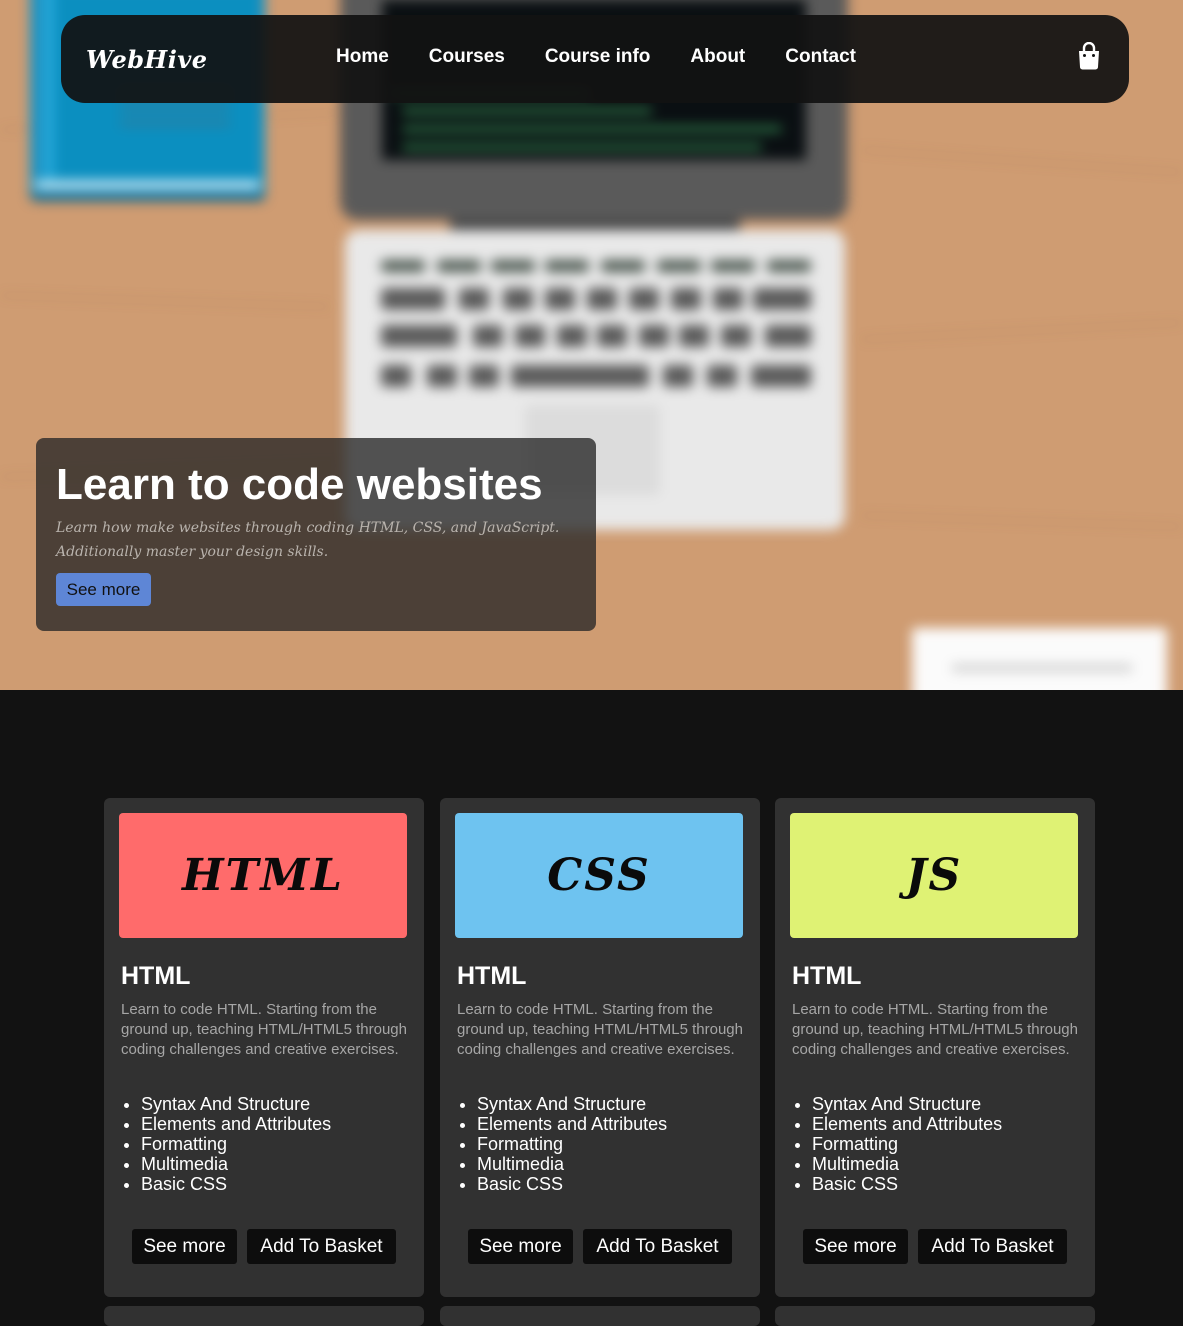 The image size is (1183, 1326). Describe the element at coordinates (362, 57) in the screenshot. I see `nav-link-home: Home` at that location.